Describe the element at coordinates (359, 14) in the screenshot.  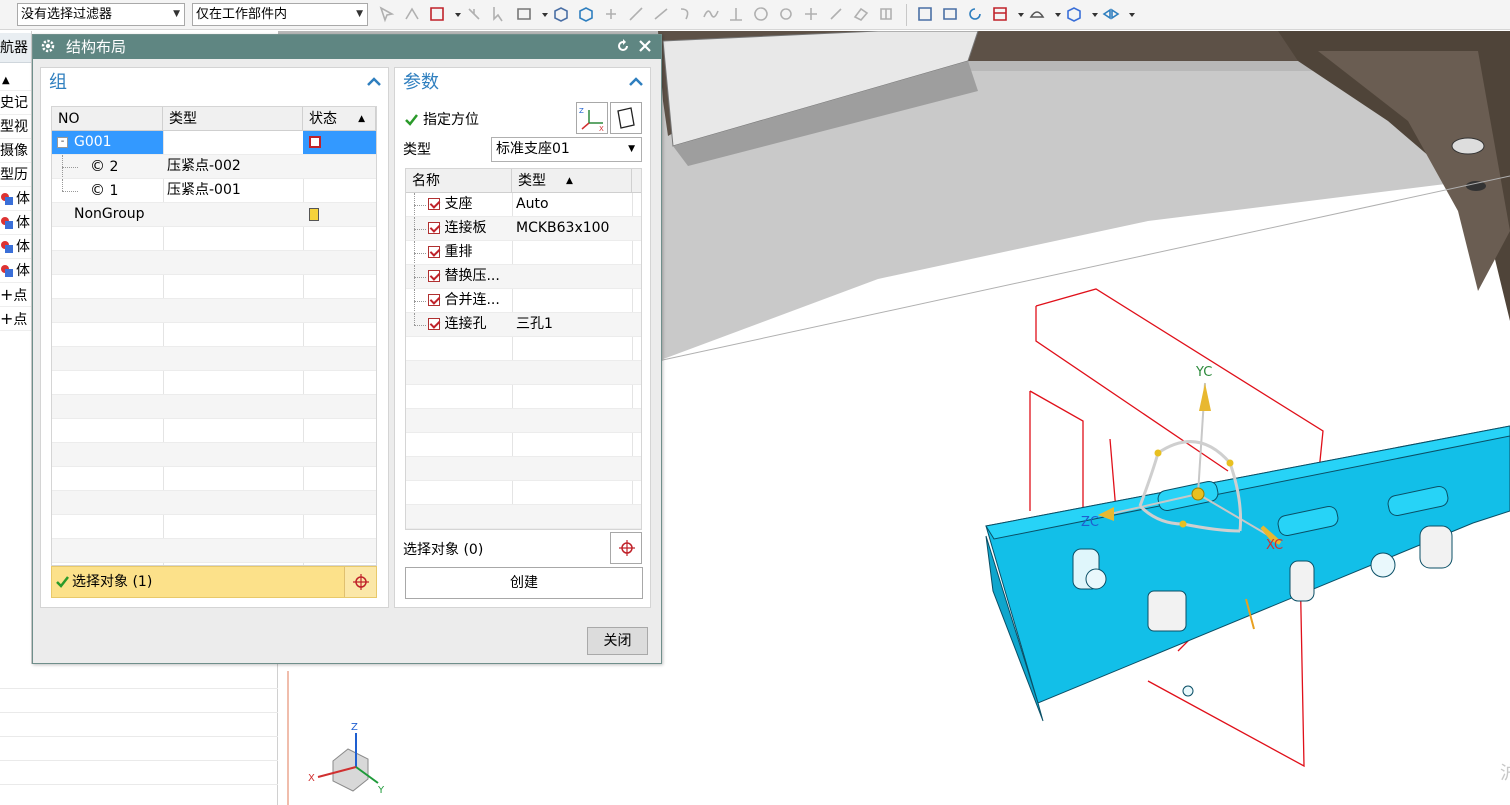
I see `chevron-down-icon: ▼` at that location.